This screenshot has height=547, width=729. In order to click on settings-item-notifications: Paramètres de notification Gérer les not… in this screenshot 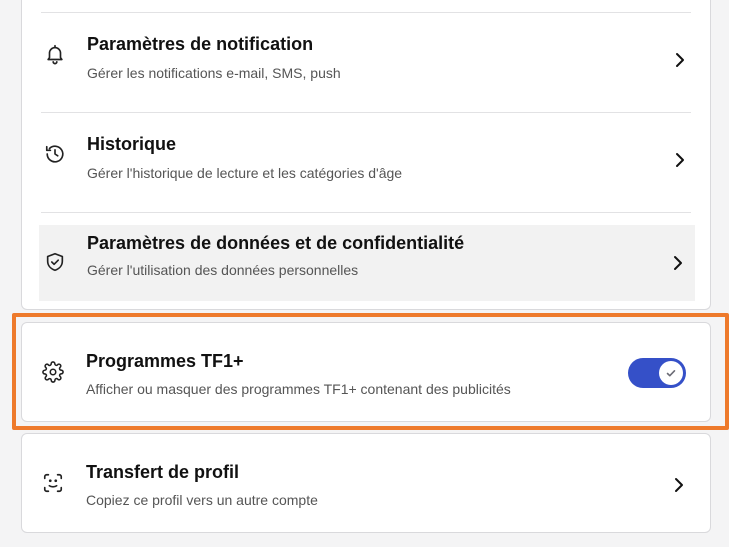, I will do `click(367, 62)`.